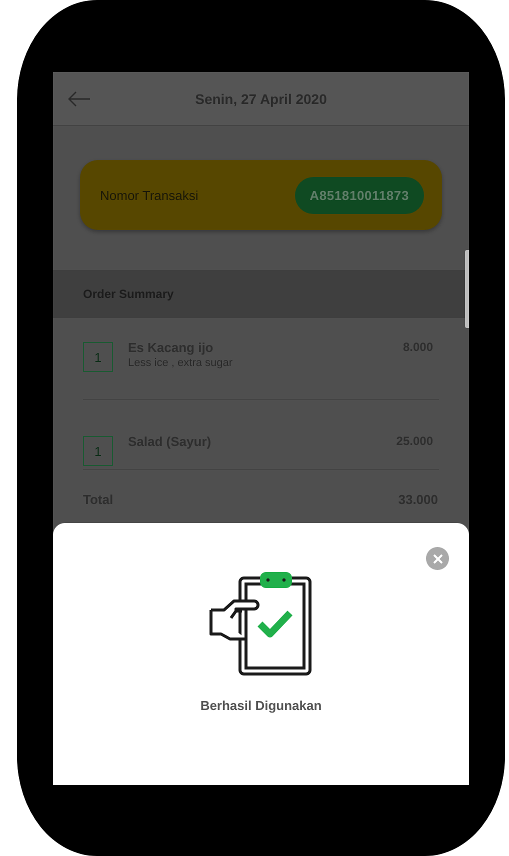  Describe the element at coordinates (79, 99) in the screenshot. I see `back-arrow-icon` at that location.